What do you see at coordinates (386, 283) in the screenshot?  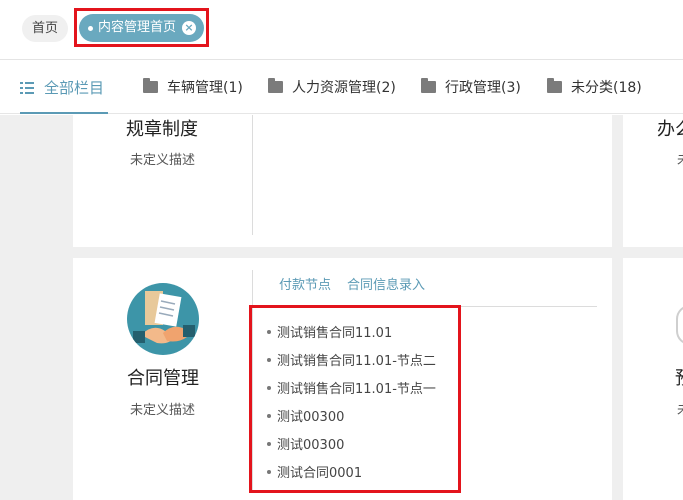 I see `link-contract-entry: 合同信息录入` at bounding box center [386, 283].